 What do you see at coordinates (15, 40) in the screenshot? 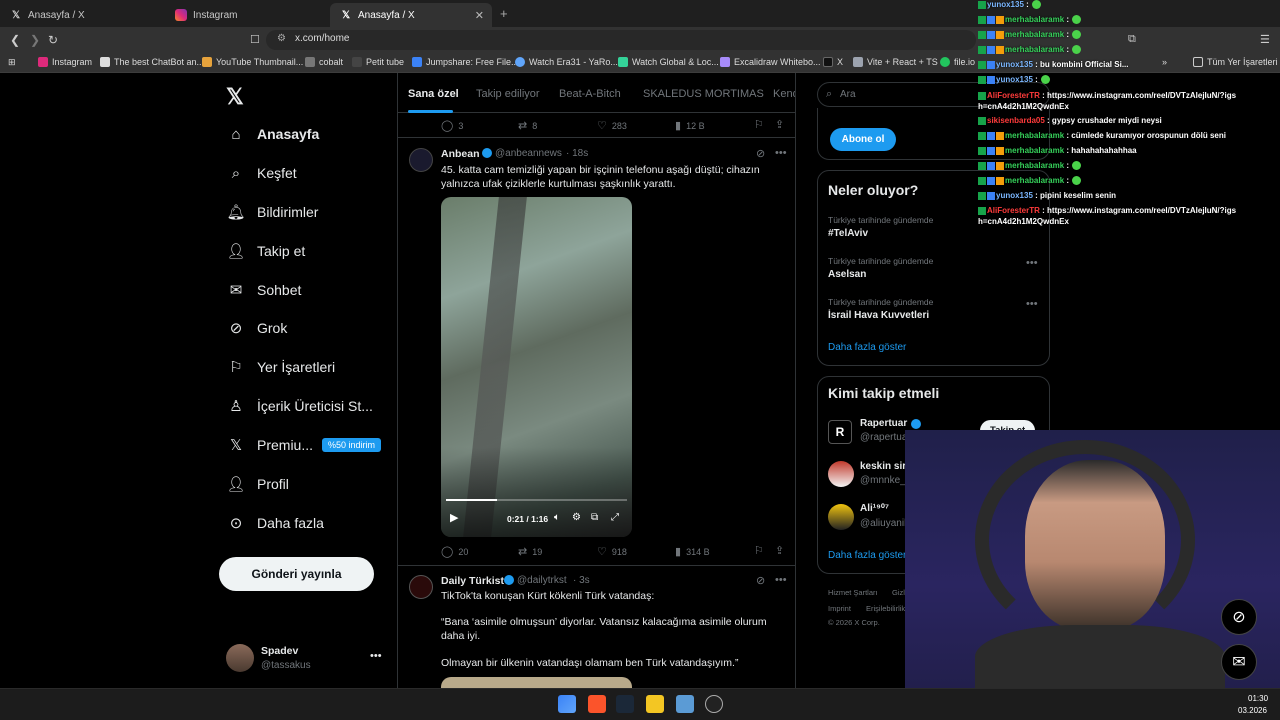
I see `back-icon: ❮` at bounding box center [15, 40].